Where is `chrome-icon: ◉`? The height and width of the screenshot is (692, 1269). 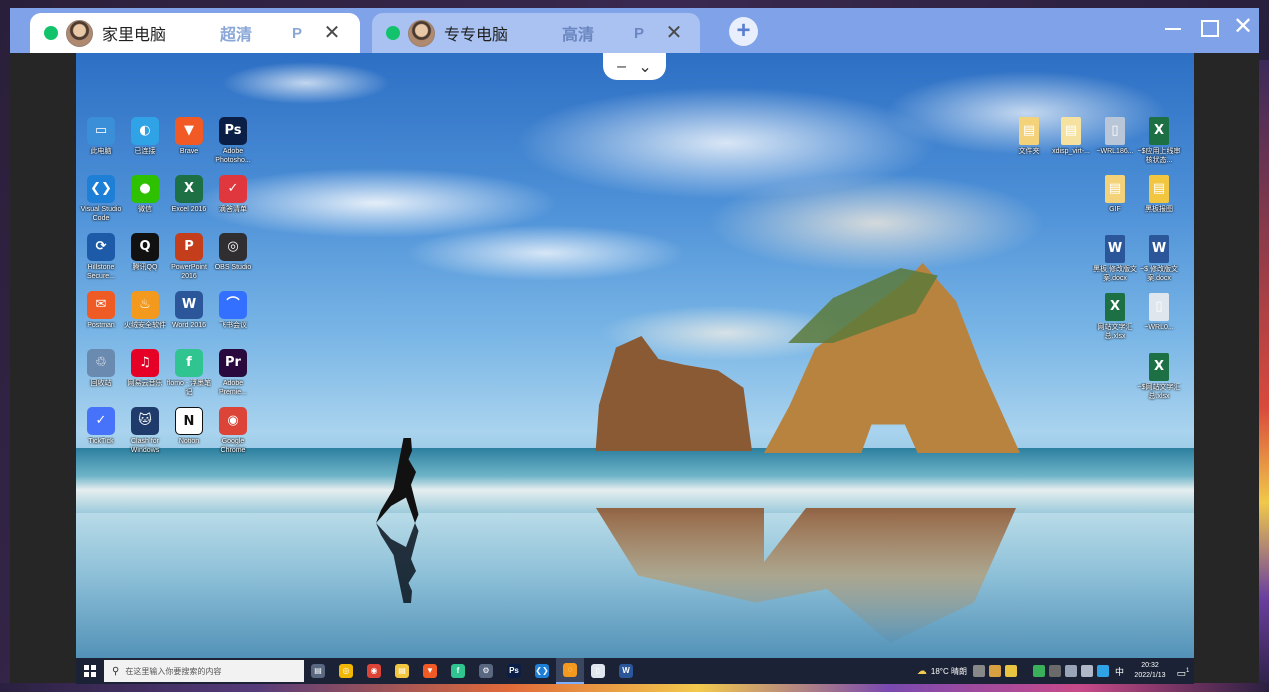
chrome-icon: ◉ is located at coordinates (374, 671).